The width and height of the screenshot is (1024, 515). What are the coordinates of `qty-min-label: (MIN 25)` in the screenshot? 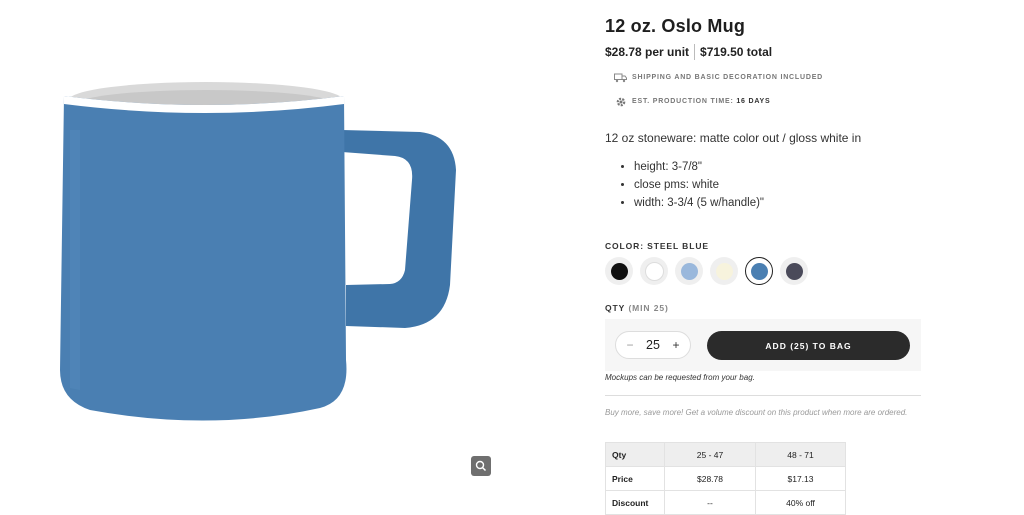 It's located at (648, 308).